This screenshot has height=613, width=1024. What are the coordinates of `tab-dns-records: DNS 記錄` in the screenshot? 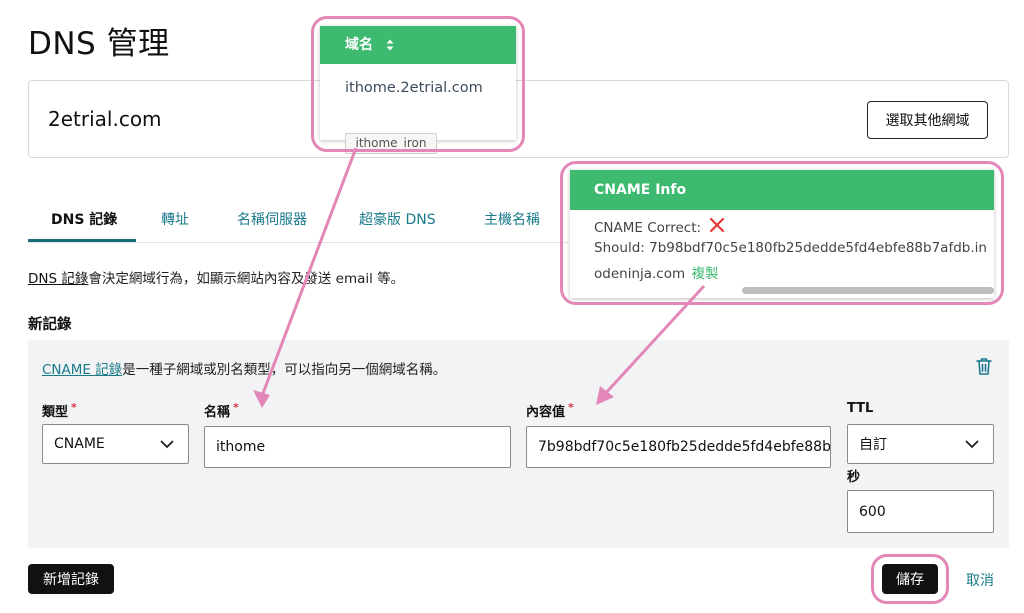 It's located at (84, 219).